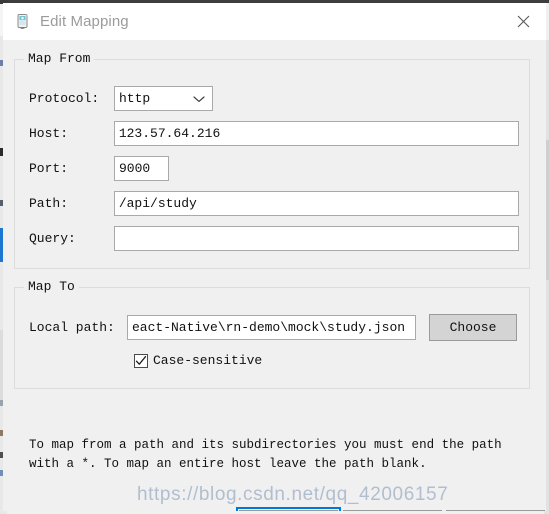 The image size is (549, 514). What do you see at coordinates (274, 168) in the screenshot?
I see `port-row: Port: 9000` at bounding box center [274, 168].